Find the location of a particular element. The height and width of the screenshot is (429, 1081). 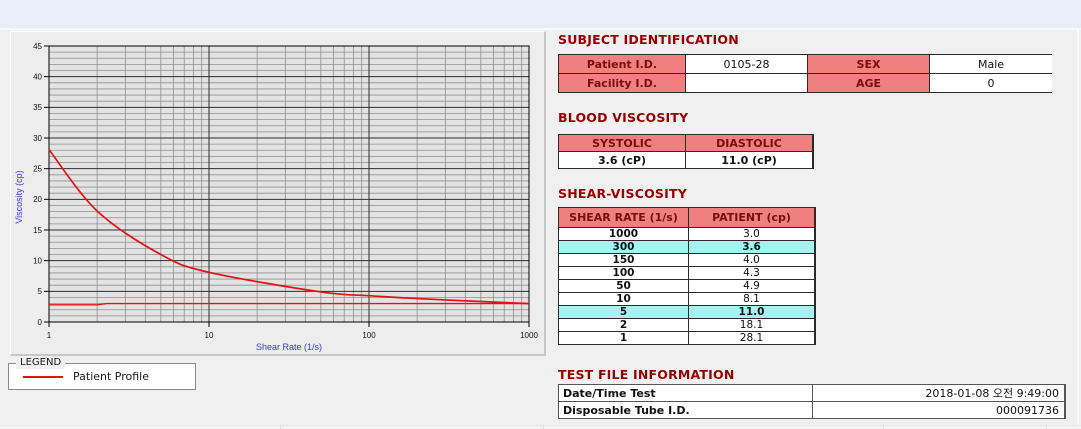

svg-text: Shear Rate (1/s) is located at coordinates (289, 347).